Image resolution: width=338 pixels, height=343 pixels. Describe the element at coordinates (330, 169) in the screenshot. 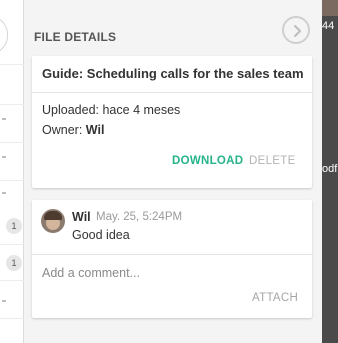

I see `background-window-text: odf` at that location.